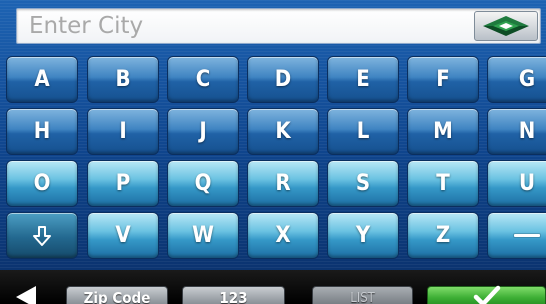 Image resolution: width=546 pixels, height=304 pixels. I want to click on key-k: K, so click(283, 131).